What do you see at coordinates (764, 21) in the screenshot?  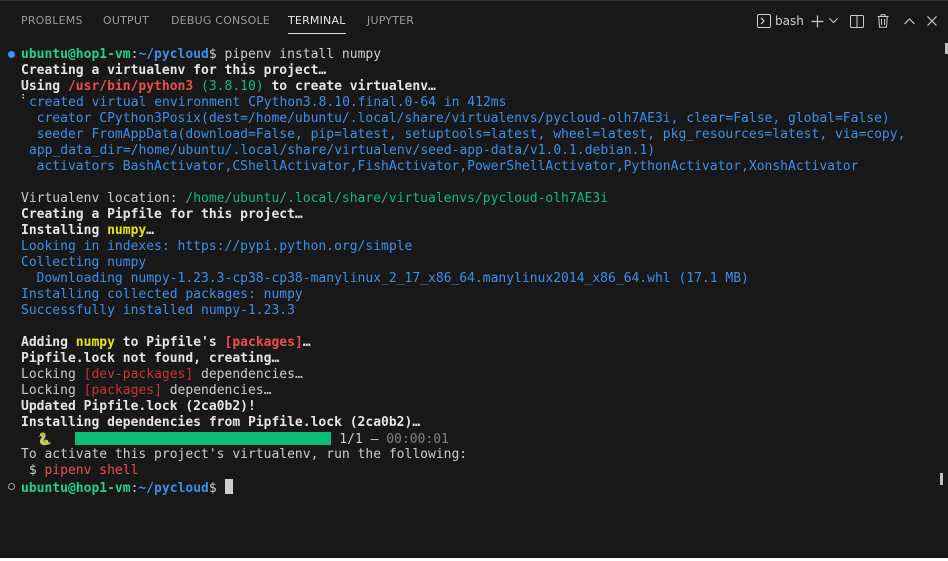 I see `terminal-icon` at bounding box center [764, 21].